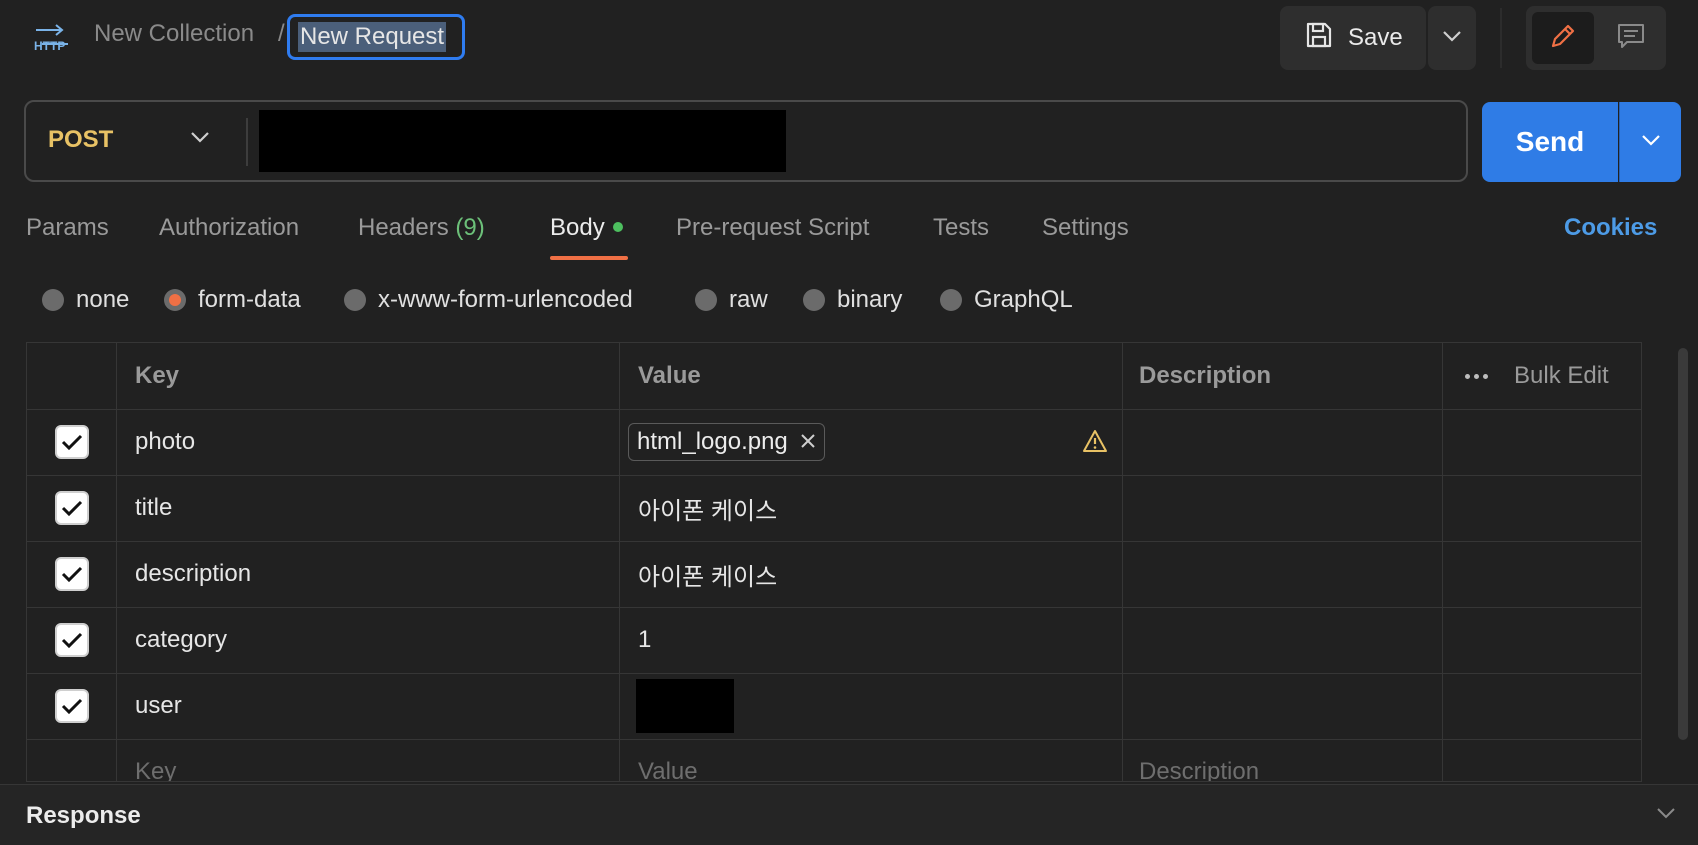 The height and width of the screenshot is (845, 1698). I want to click on tab-authorization: Authorization, so click(229, 228).